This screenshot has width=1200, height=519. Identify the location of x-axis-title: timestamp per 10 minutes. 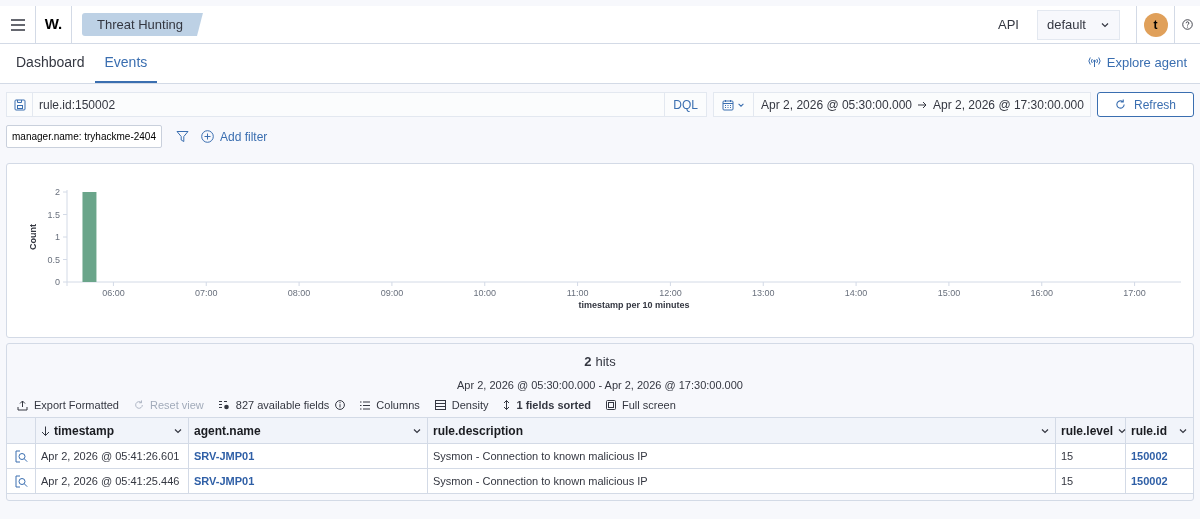
(634, 305).